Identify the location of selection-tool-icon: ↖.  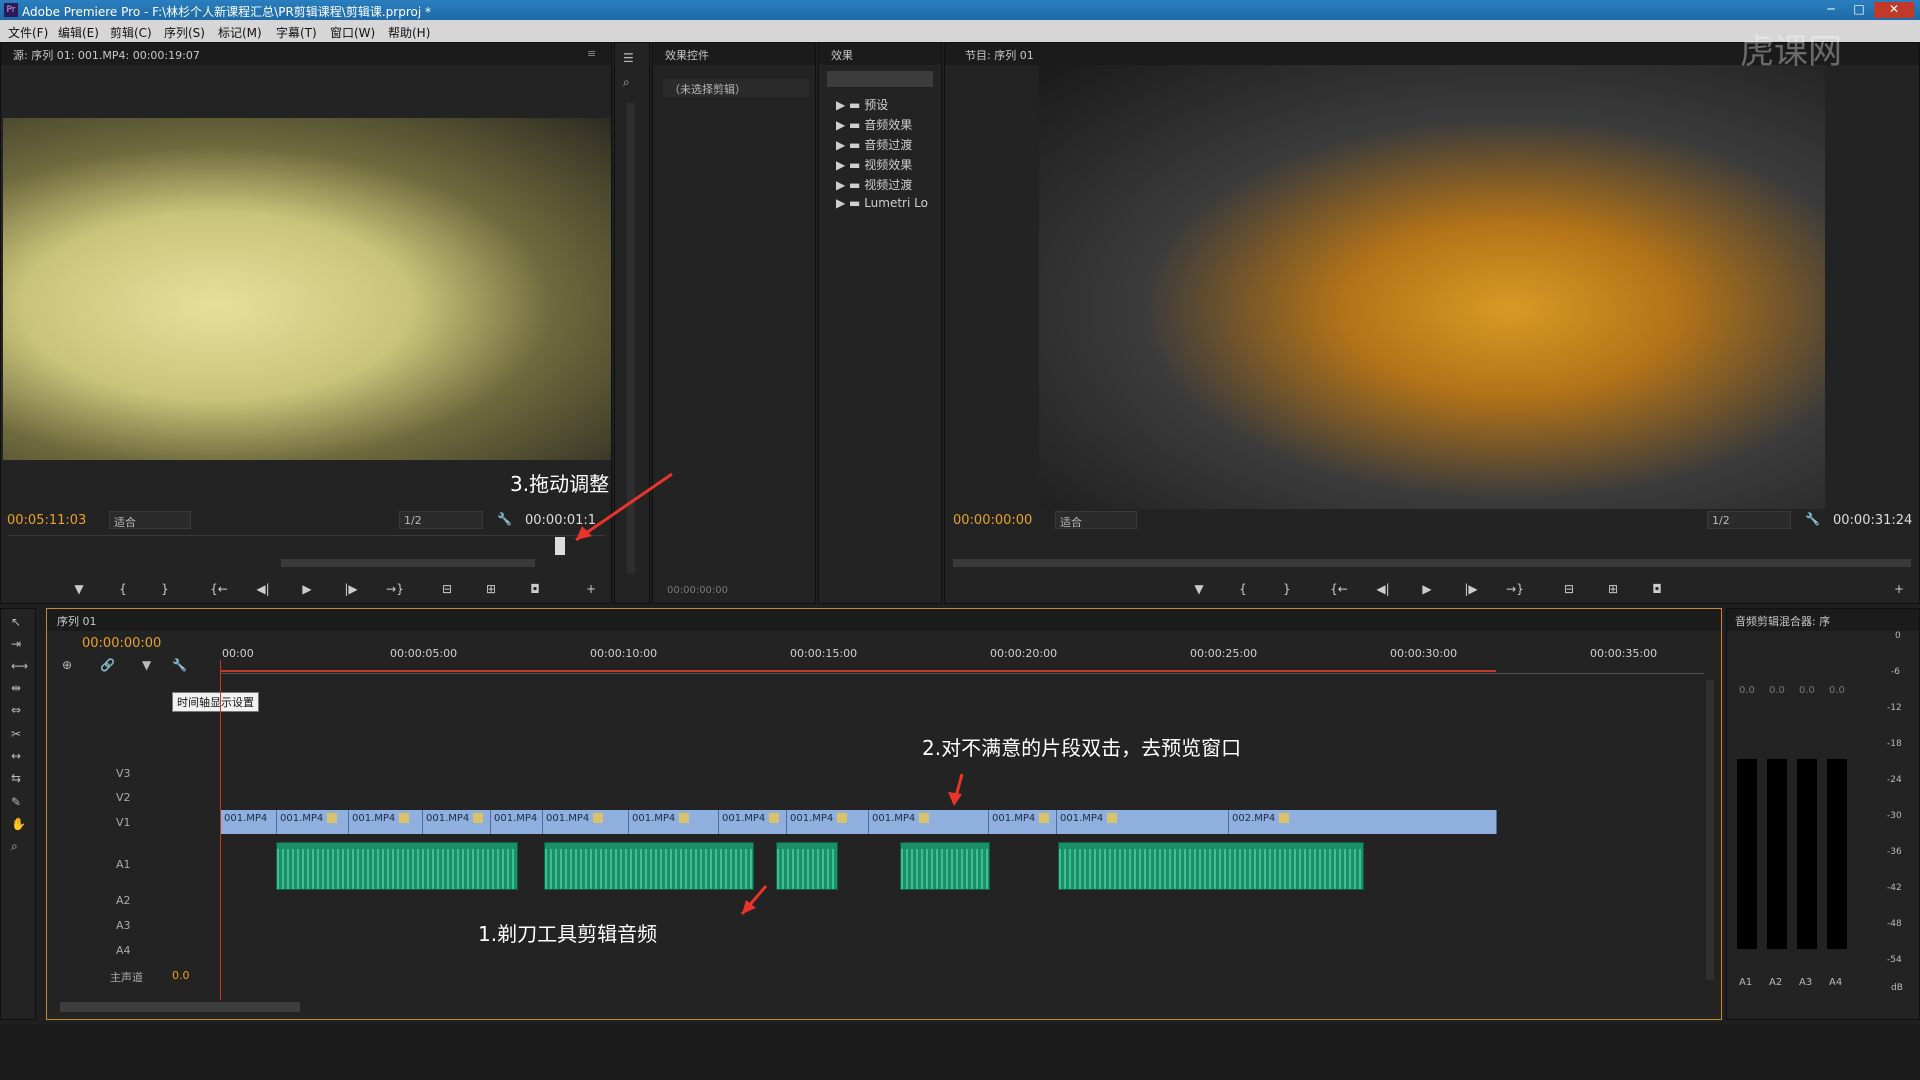
(16, 622).